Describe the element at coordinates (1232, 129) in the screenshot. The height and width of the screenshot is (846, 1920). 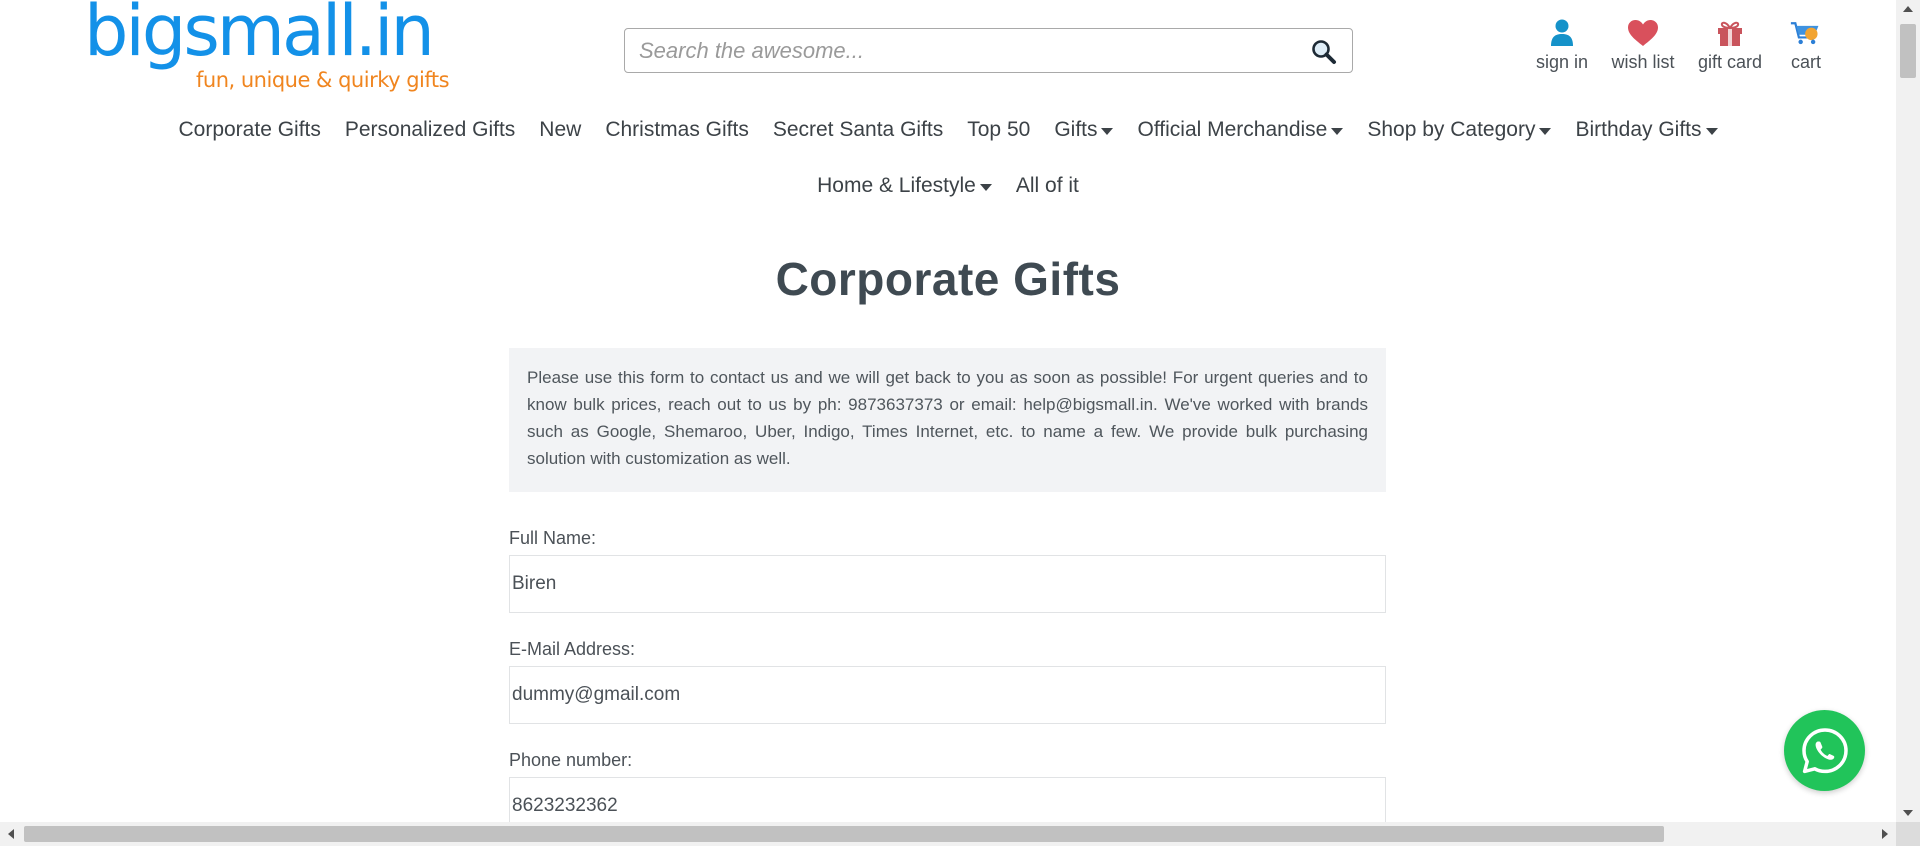
I see `nav-label: Official Merchandise` at that location.